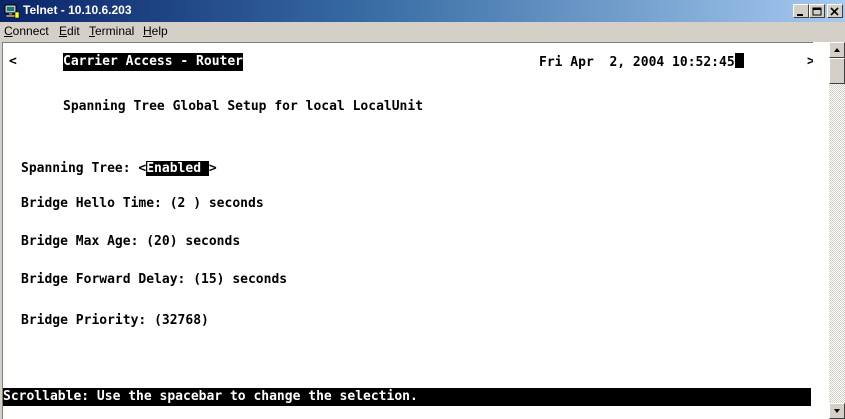 This screenshot has width=845, height=419. I want to click on max-age-value: (20), so click(161, 241).